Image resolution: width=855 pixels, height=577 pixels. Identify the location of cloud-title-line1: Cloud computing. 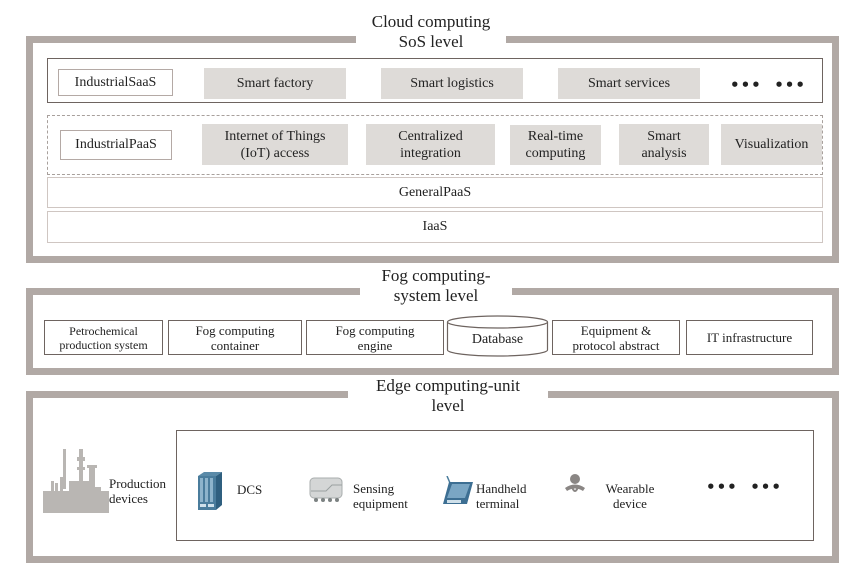
(431, 21).